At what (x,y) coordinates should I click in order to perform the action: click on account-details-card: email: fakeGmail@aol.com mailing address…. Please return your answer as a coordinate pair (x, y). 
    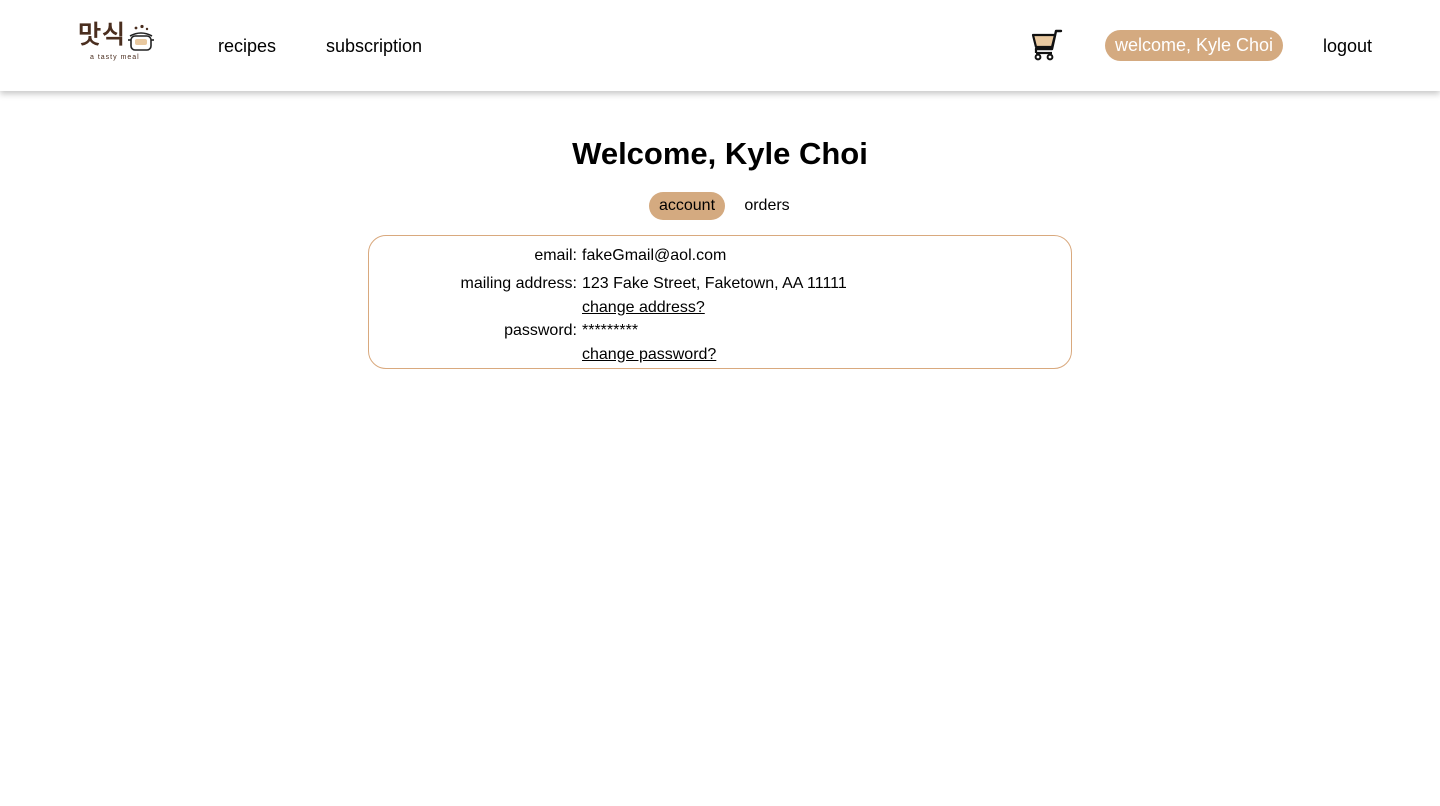
    Looking at the image, I should click on (720, 302).